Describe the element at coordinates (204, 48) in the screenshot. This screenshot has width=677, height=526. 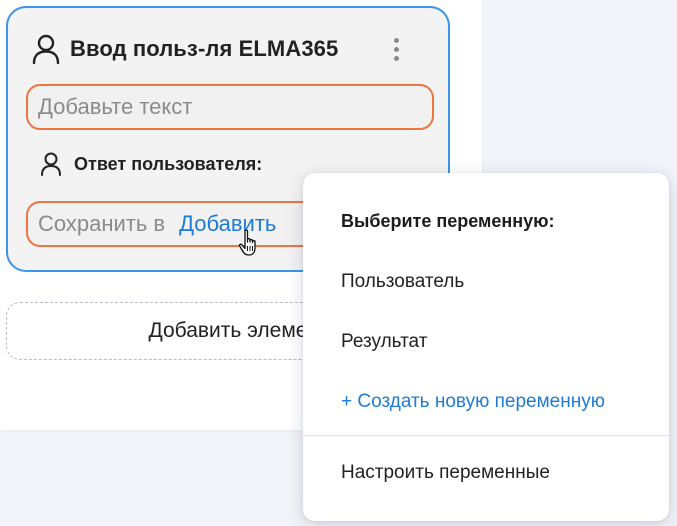
I see `block-title: Ввод польз-ля ELMA365` at that location.